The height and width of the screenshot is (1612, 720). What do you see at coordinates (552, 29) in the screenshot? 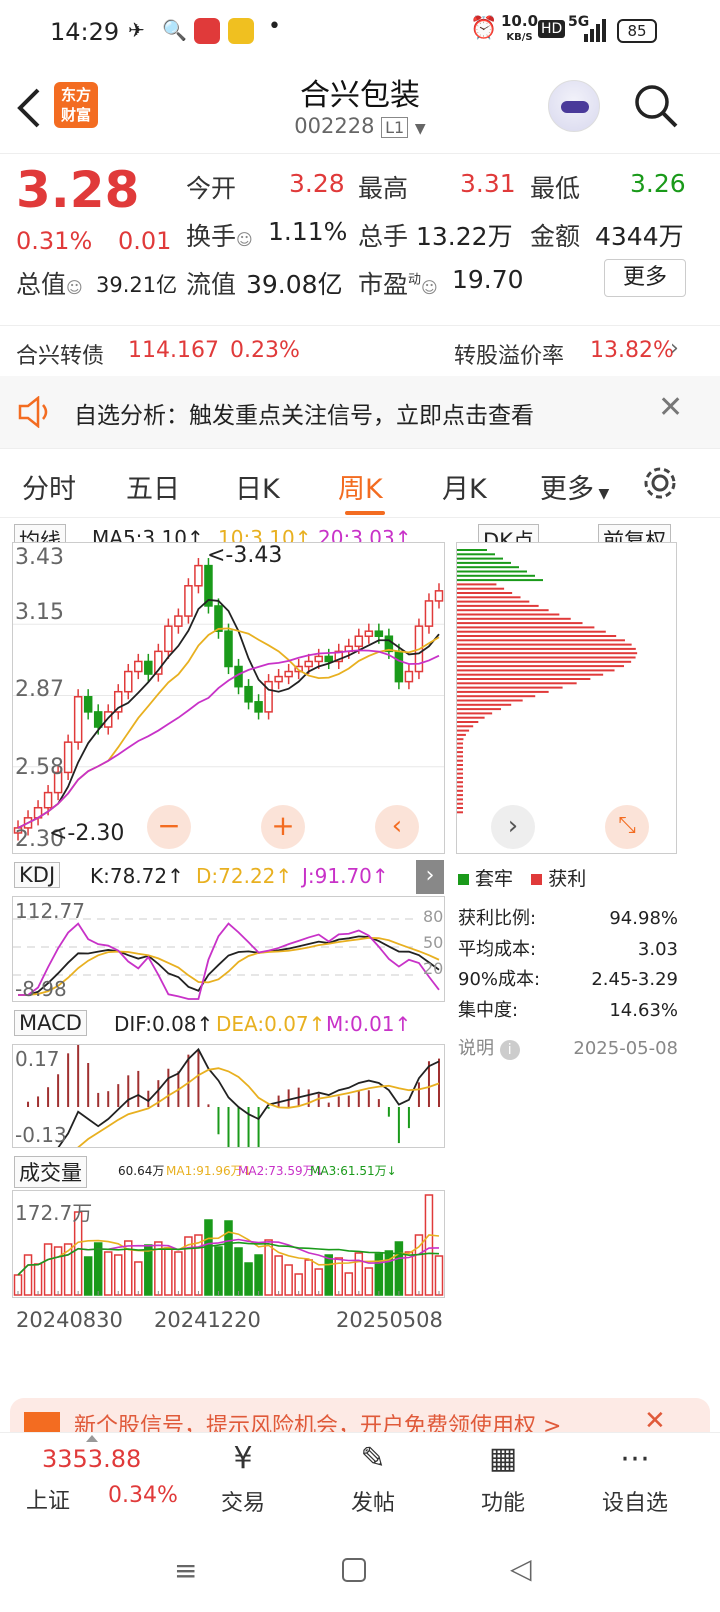
I see `hd-icon: HD` at bounding box center [552, 29].